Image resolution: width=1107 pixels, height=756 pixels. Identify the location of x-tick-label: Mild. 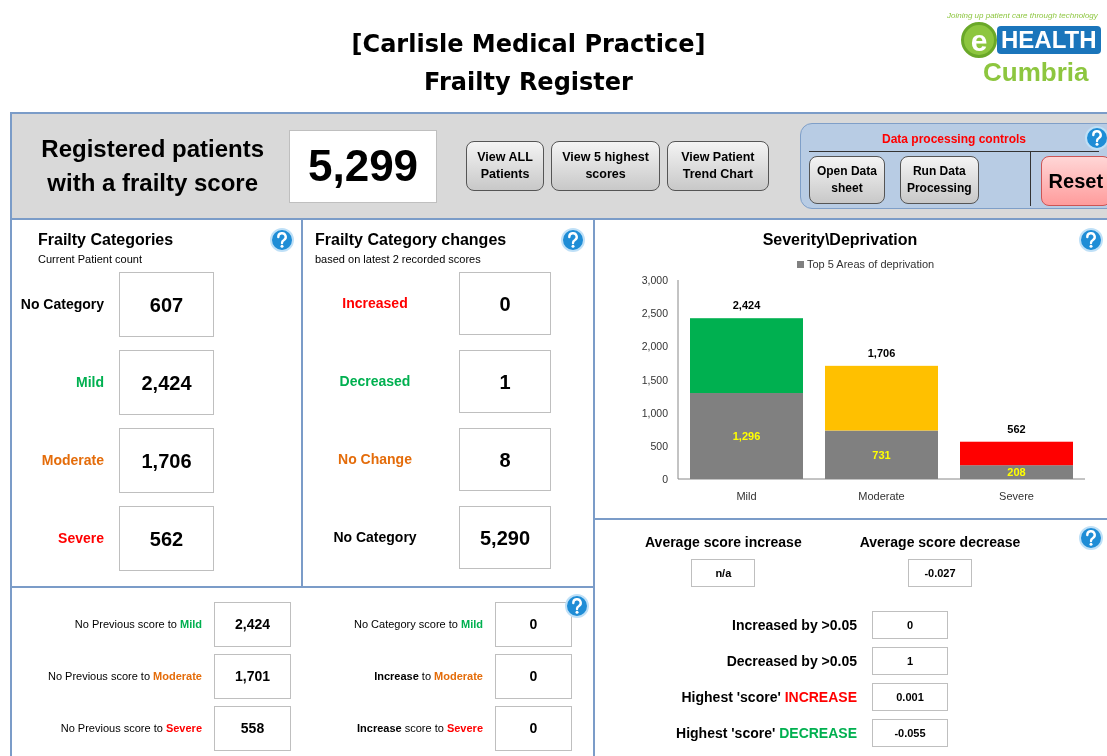
(746, 496).